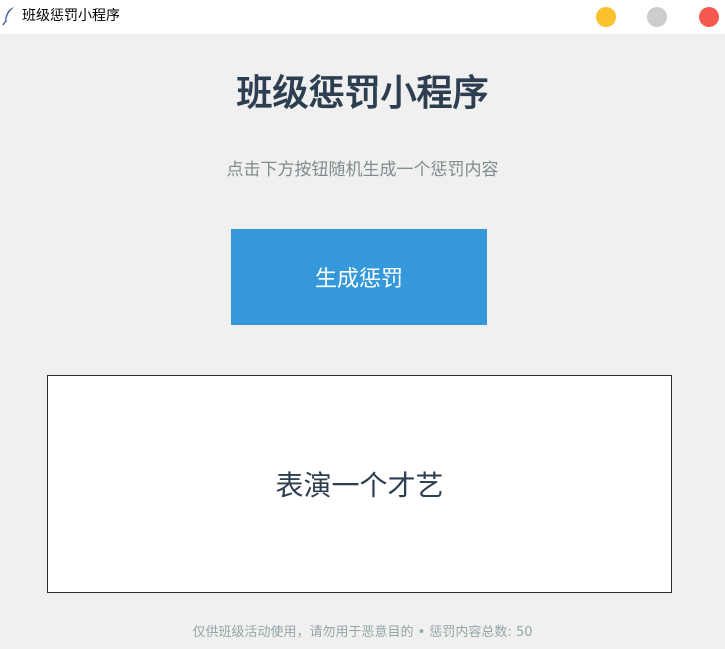 This screenshot has height=649, width=725. What do you see at coordinates (362, 170) in the screenshot?
I see `instruction-text: 点击下方按钮随机生成一个惩罚内容` at bounding box center [362, 170].